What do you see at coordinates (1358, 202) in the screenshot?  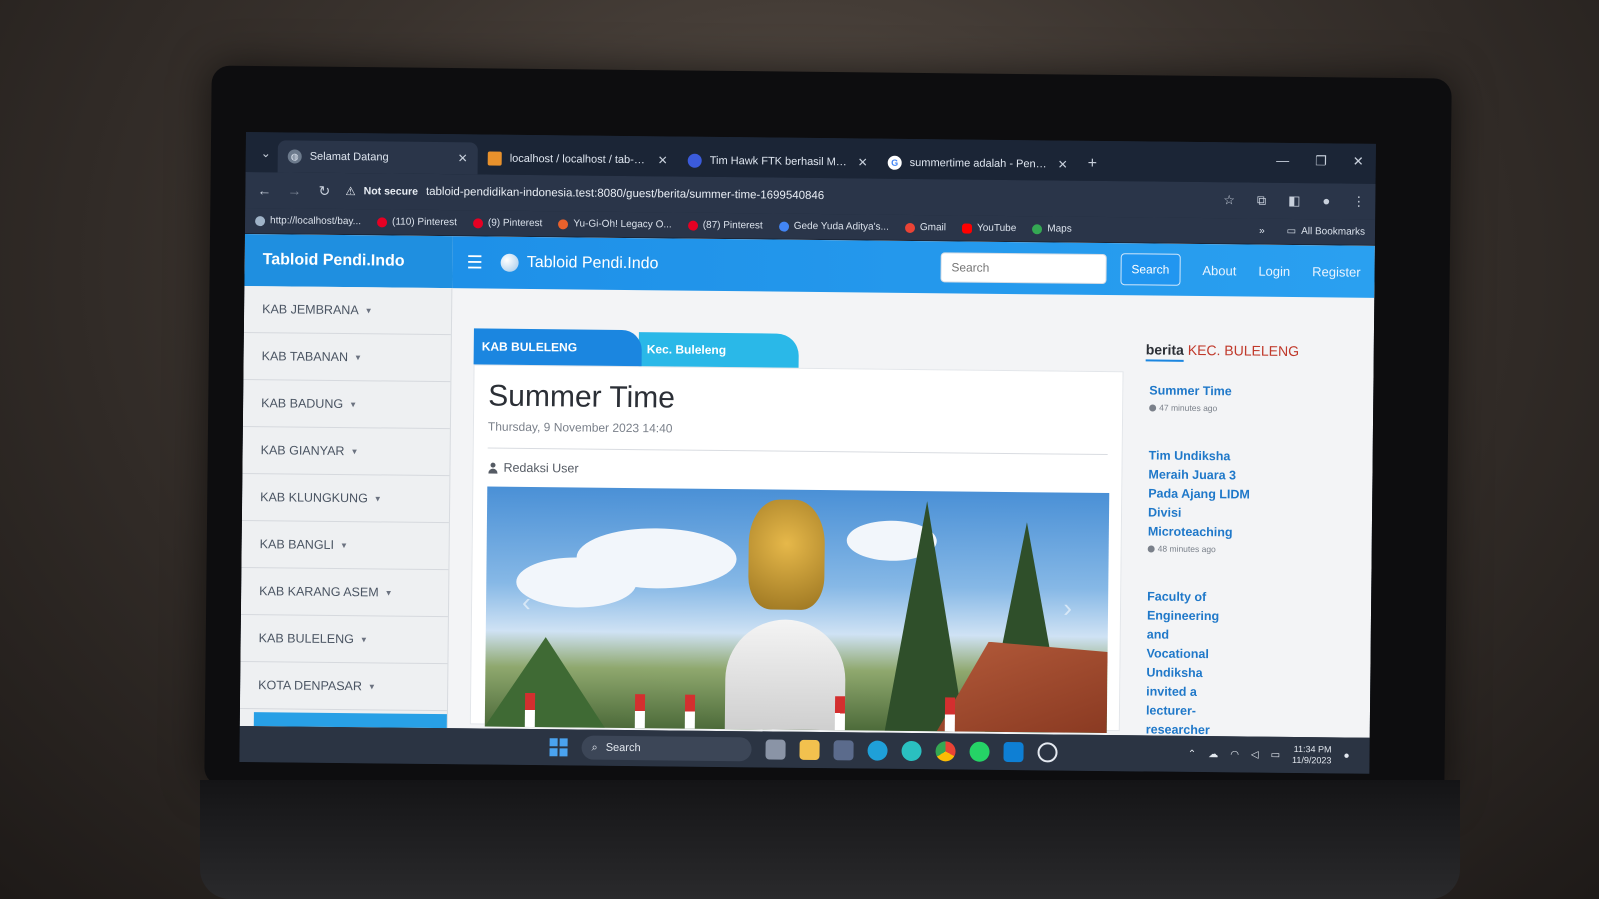 I see `more-menu-icon: ⋮` at bounding box center [1358, 202].